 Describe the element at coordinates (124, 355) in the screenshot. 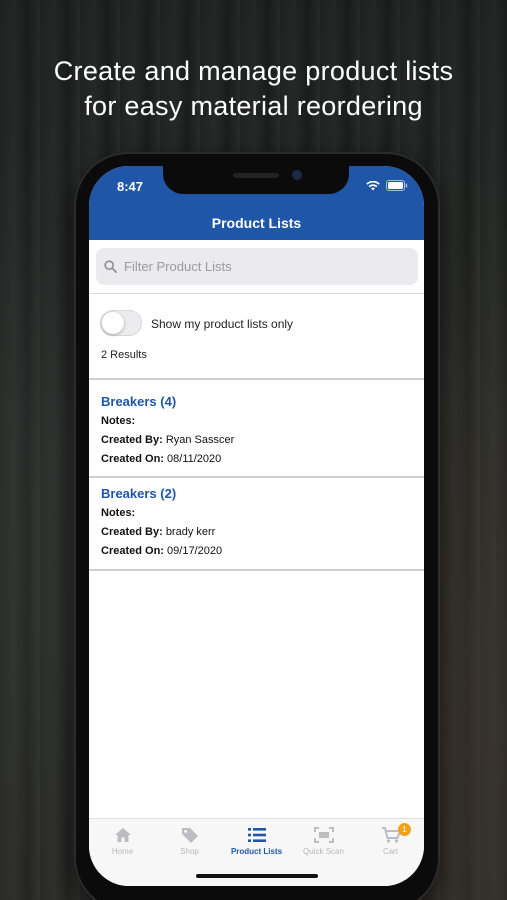

I see `results-count: 2 Results` at that location.